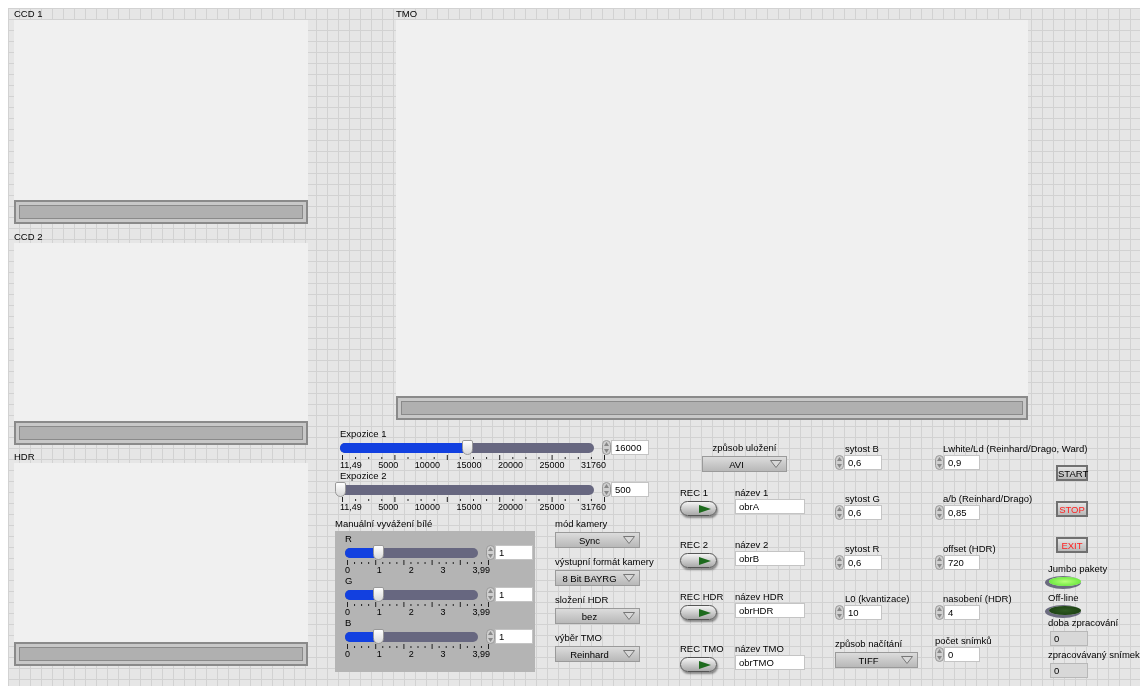  Describe the element at coordinates (694, 493) in the screenshot. I see `button-label: REC 1` at that location.